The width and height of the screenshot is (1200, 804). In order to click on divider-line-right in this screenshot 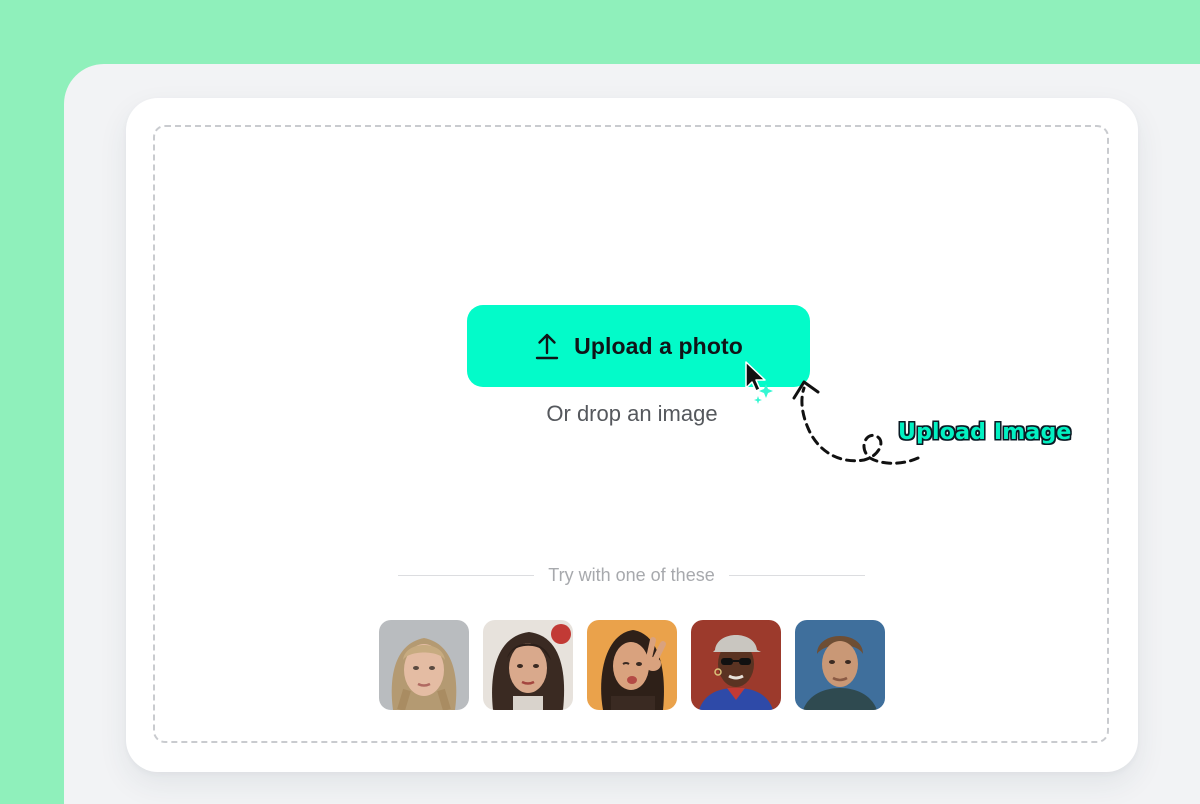, I will do `click(797, 575)`.